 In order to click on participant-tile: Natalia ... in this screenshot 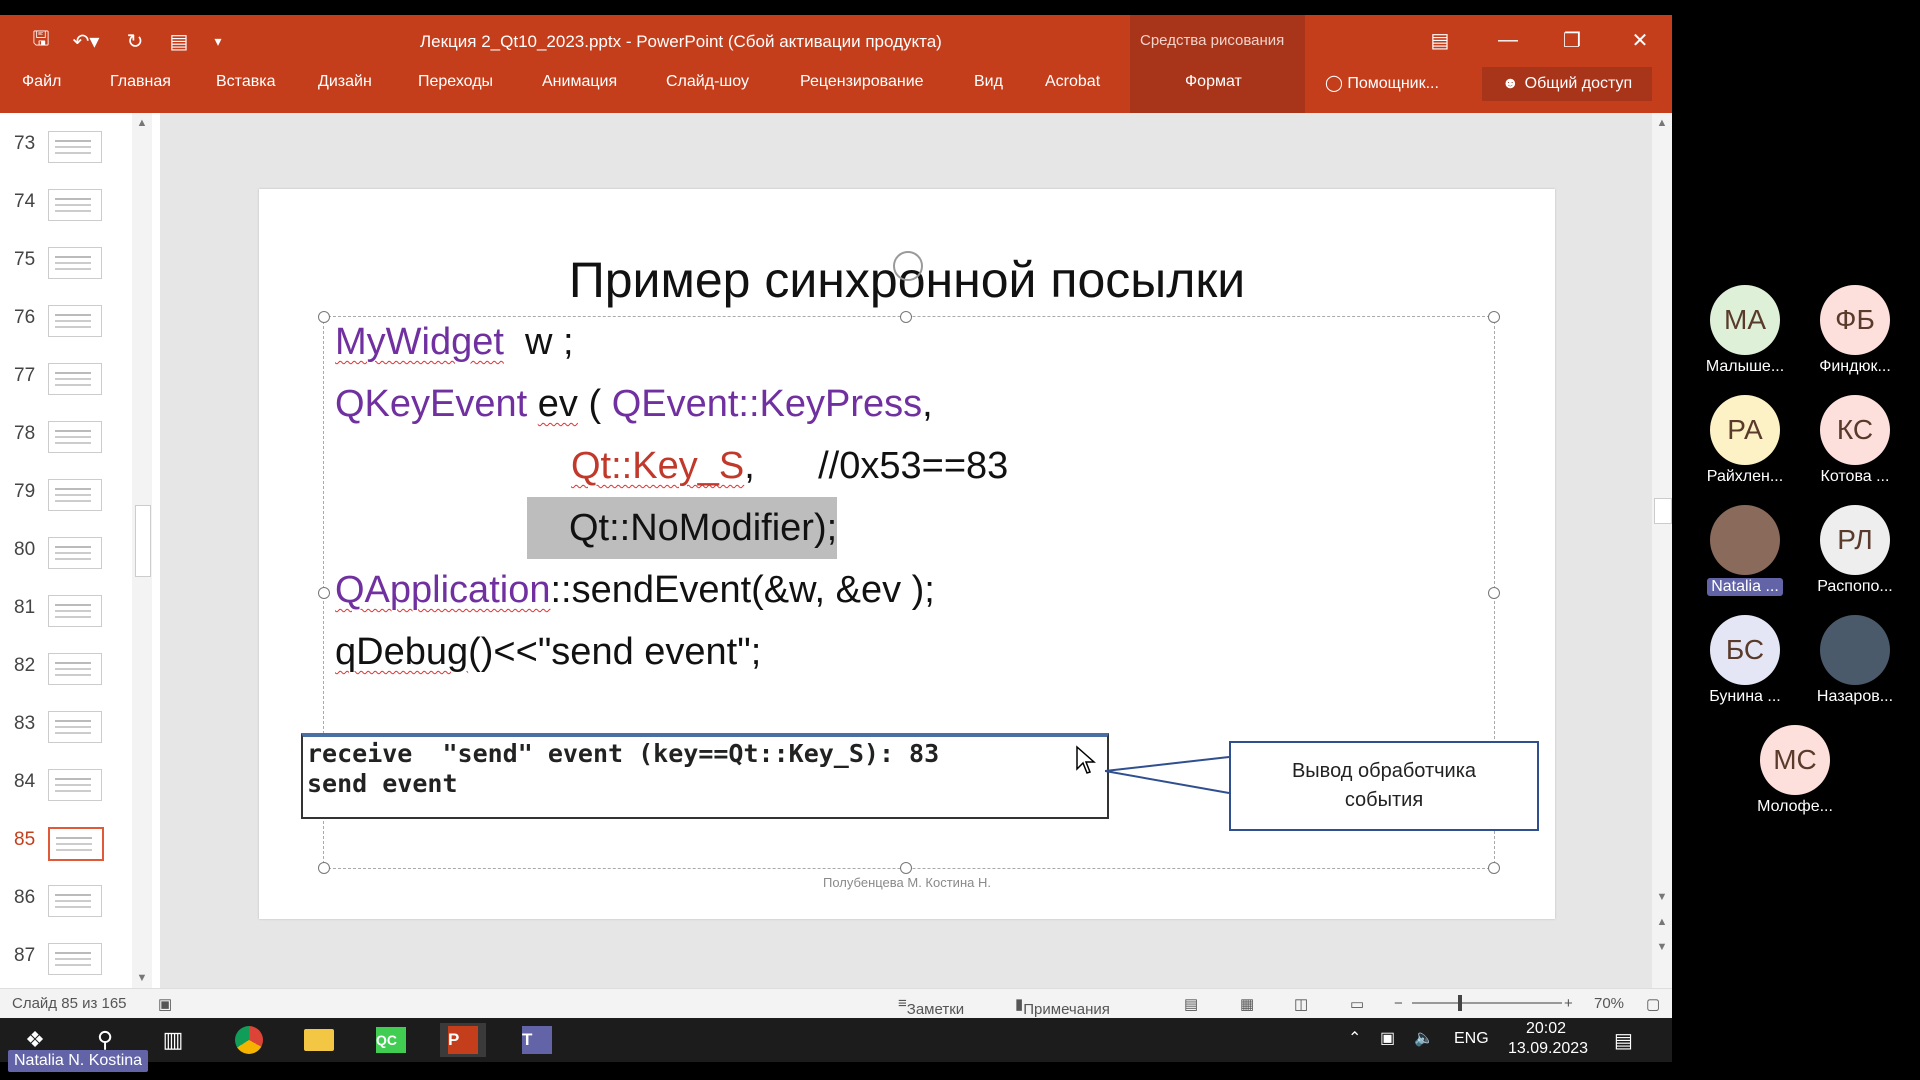, I will do `click(1745, 553)`.